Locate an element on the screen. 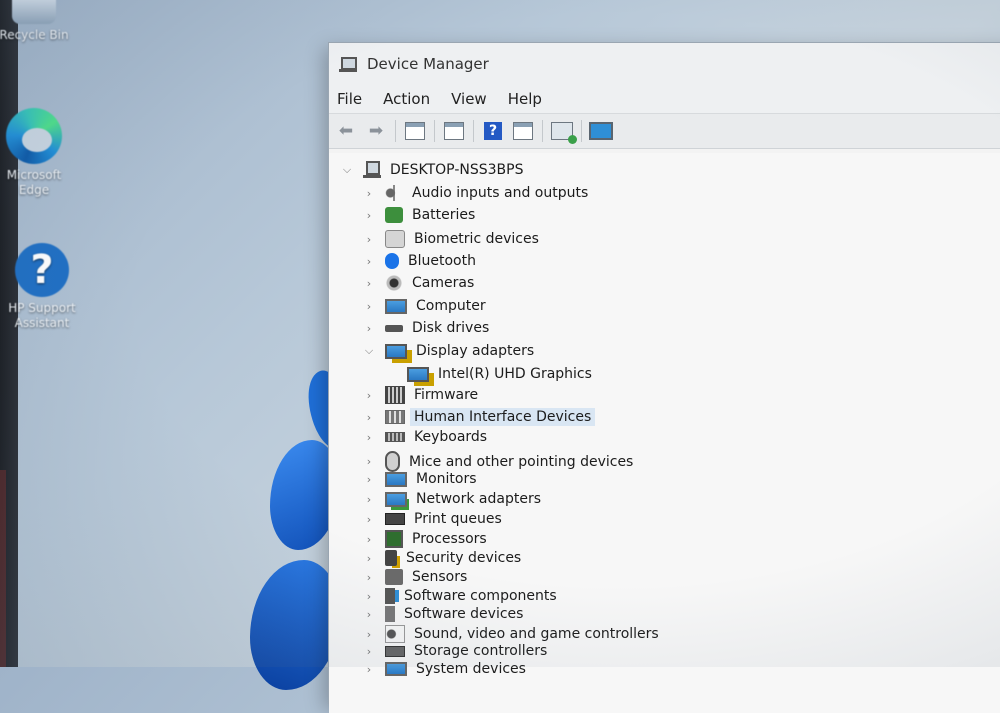 The width and height of the screenshot is (1000, 713). back-icon: ⬅ is located at coordinates (346, 131).